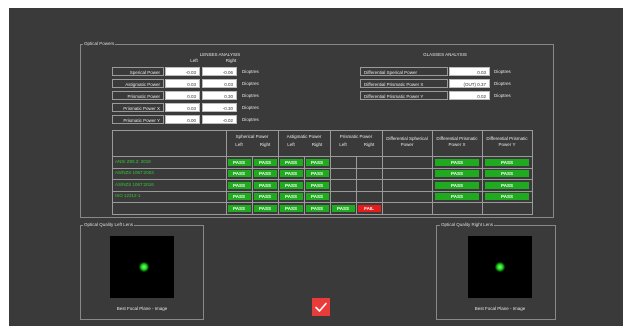  I want to click on lens-right-value: -0.30, so click(219, 107).